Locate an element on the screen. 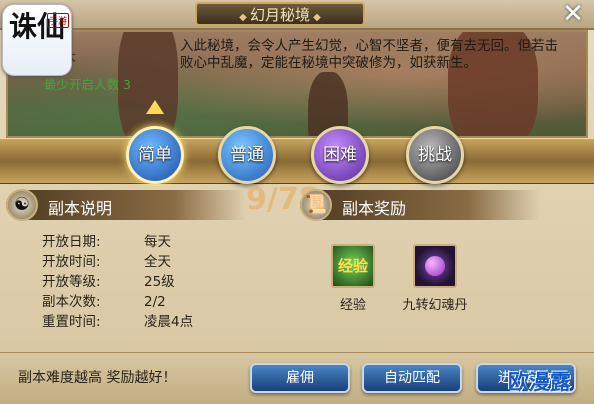 The width and height of the screenshot is (594, 404). title-bar: ◆ 幻月秘境 ◆ ✕ is located at coordinates (297, 15).